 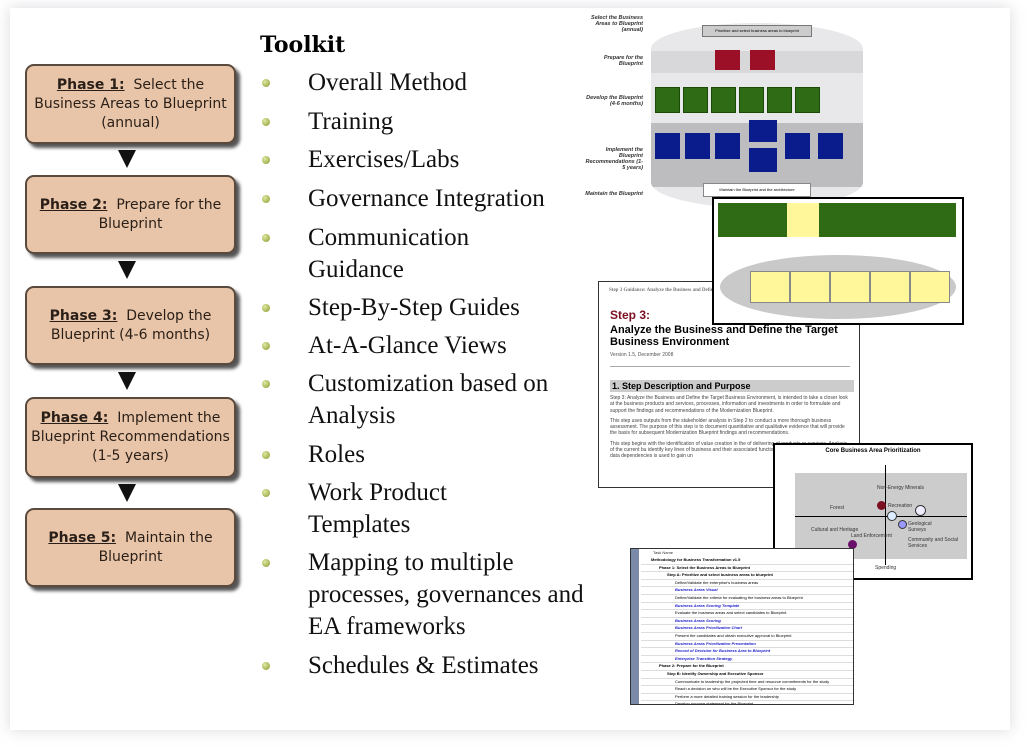 I want to click on phase-text: Maintain the Blueprint, so click(x=155, y=547).